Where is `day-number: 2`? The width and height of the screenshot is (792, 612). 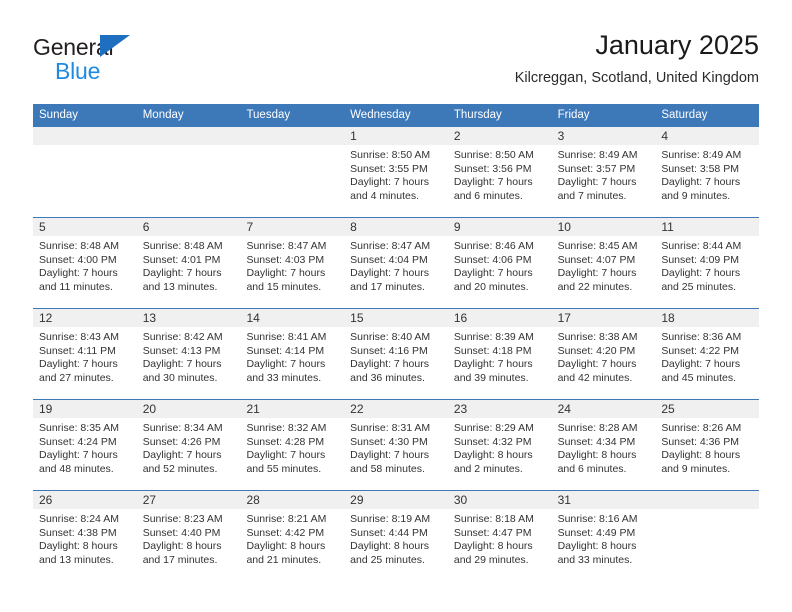
day-number: 2 is located at coordinates (500, 136).